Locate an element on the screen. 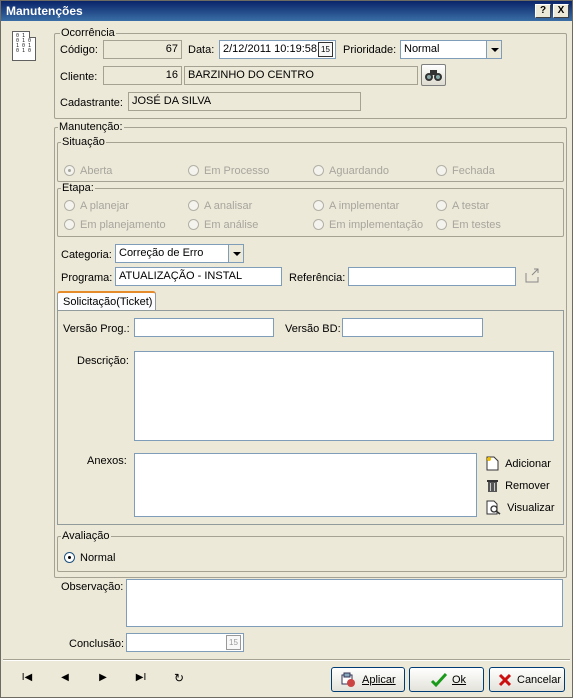 The width and height of the screenshot is (573, 698). situacao-group-label: Situação is located at coordinates (83, 142).